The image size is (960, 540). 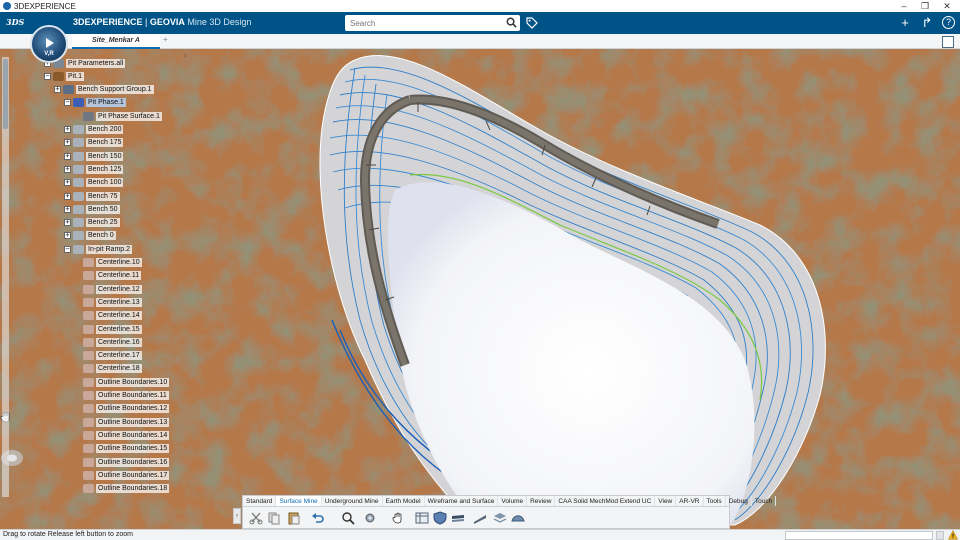 What do you see at coordinates (15, 25) in the screenshot?
I see `ds-logo-icon: 3DS` at bounding box center [15, 25].